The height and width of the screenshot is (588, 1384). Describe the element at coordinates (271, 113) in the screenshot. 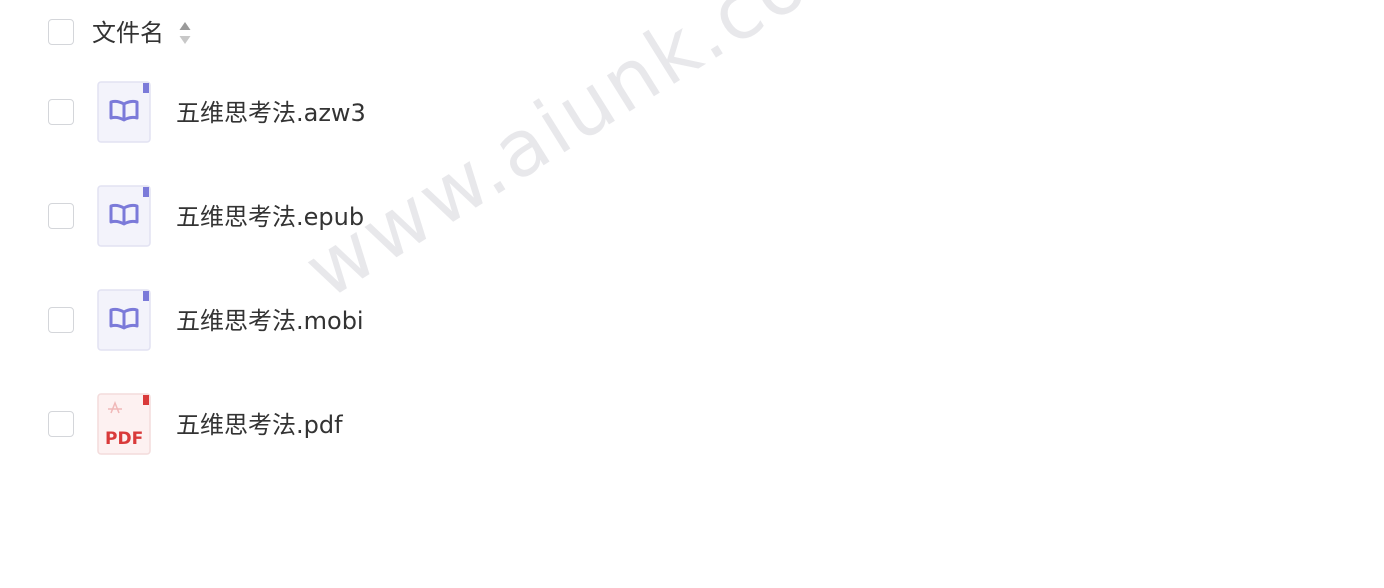

I see `file-name-link: 五维思考法.azw3` at that location.